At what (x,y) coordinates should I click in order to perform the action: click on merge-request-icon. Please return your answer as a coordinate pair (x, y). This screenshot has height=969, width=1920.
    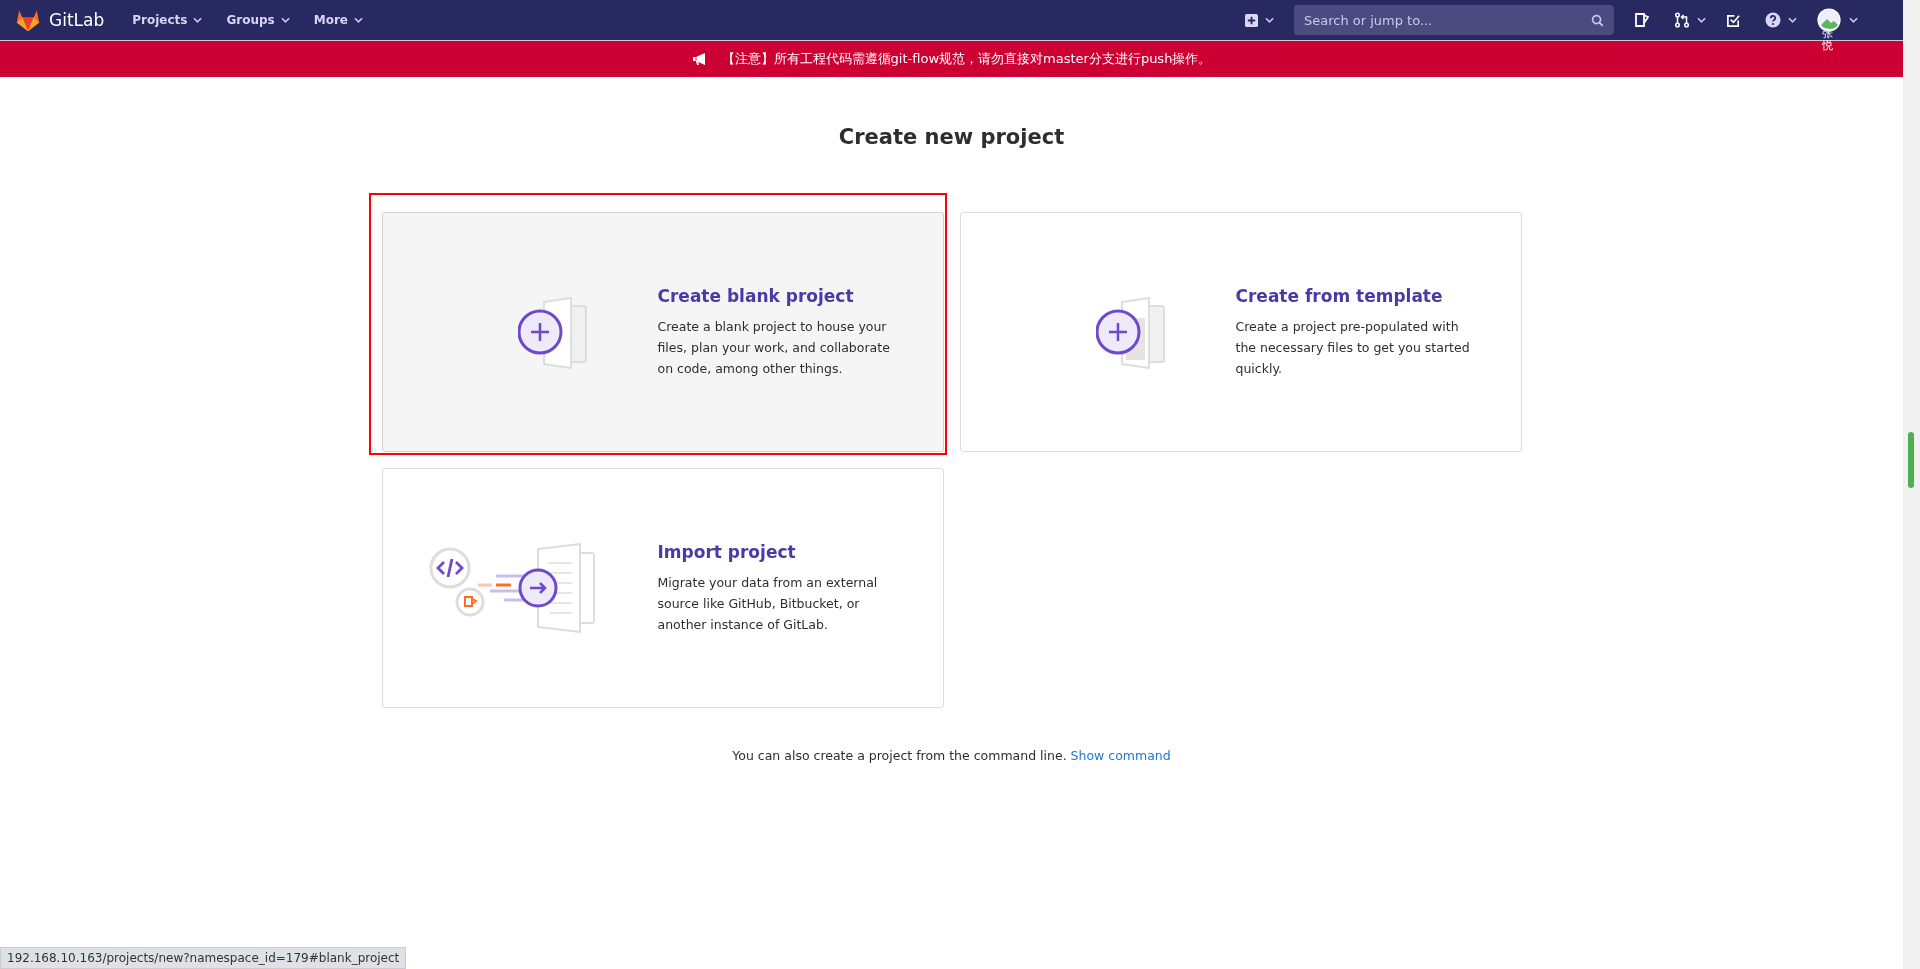
    Looking at the image, I should click on (1682, 20).